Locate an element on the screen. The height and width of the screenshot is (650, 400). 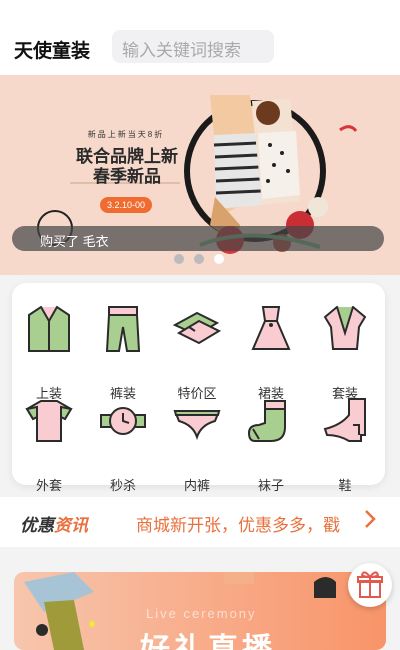
chevron-right-icon is located at coordinates (370, 519).